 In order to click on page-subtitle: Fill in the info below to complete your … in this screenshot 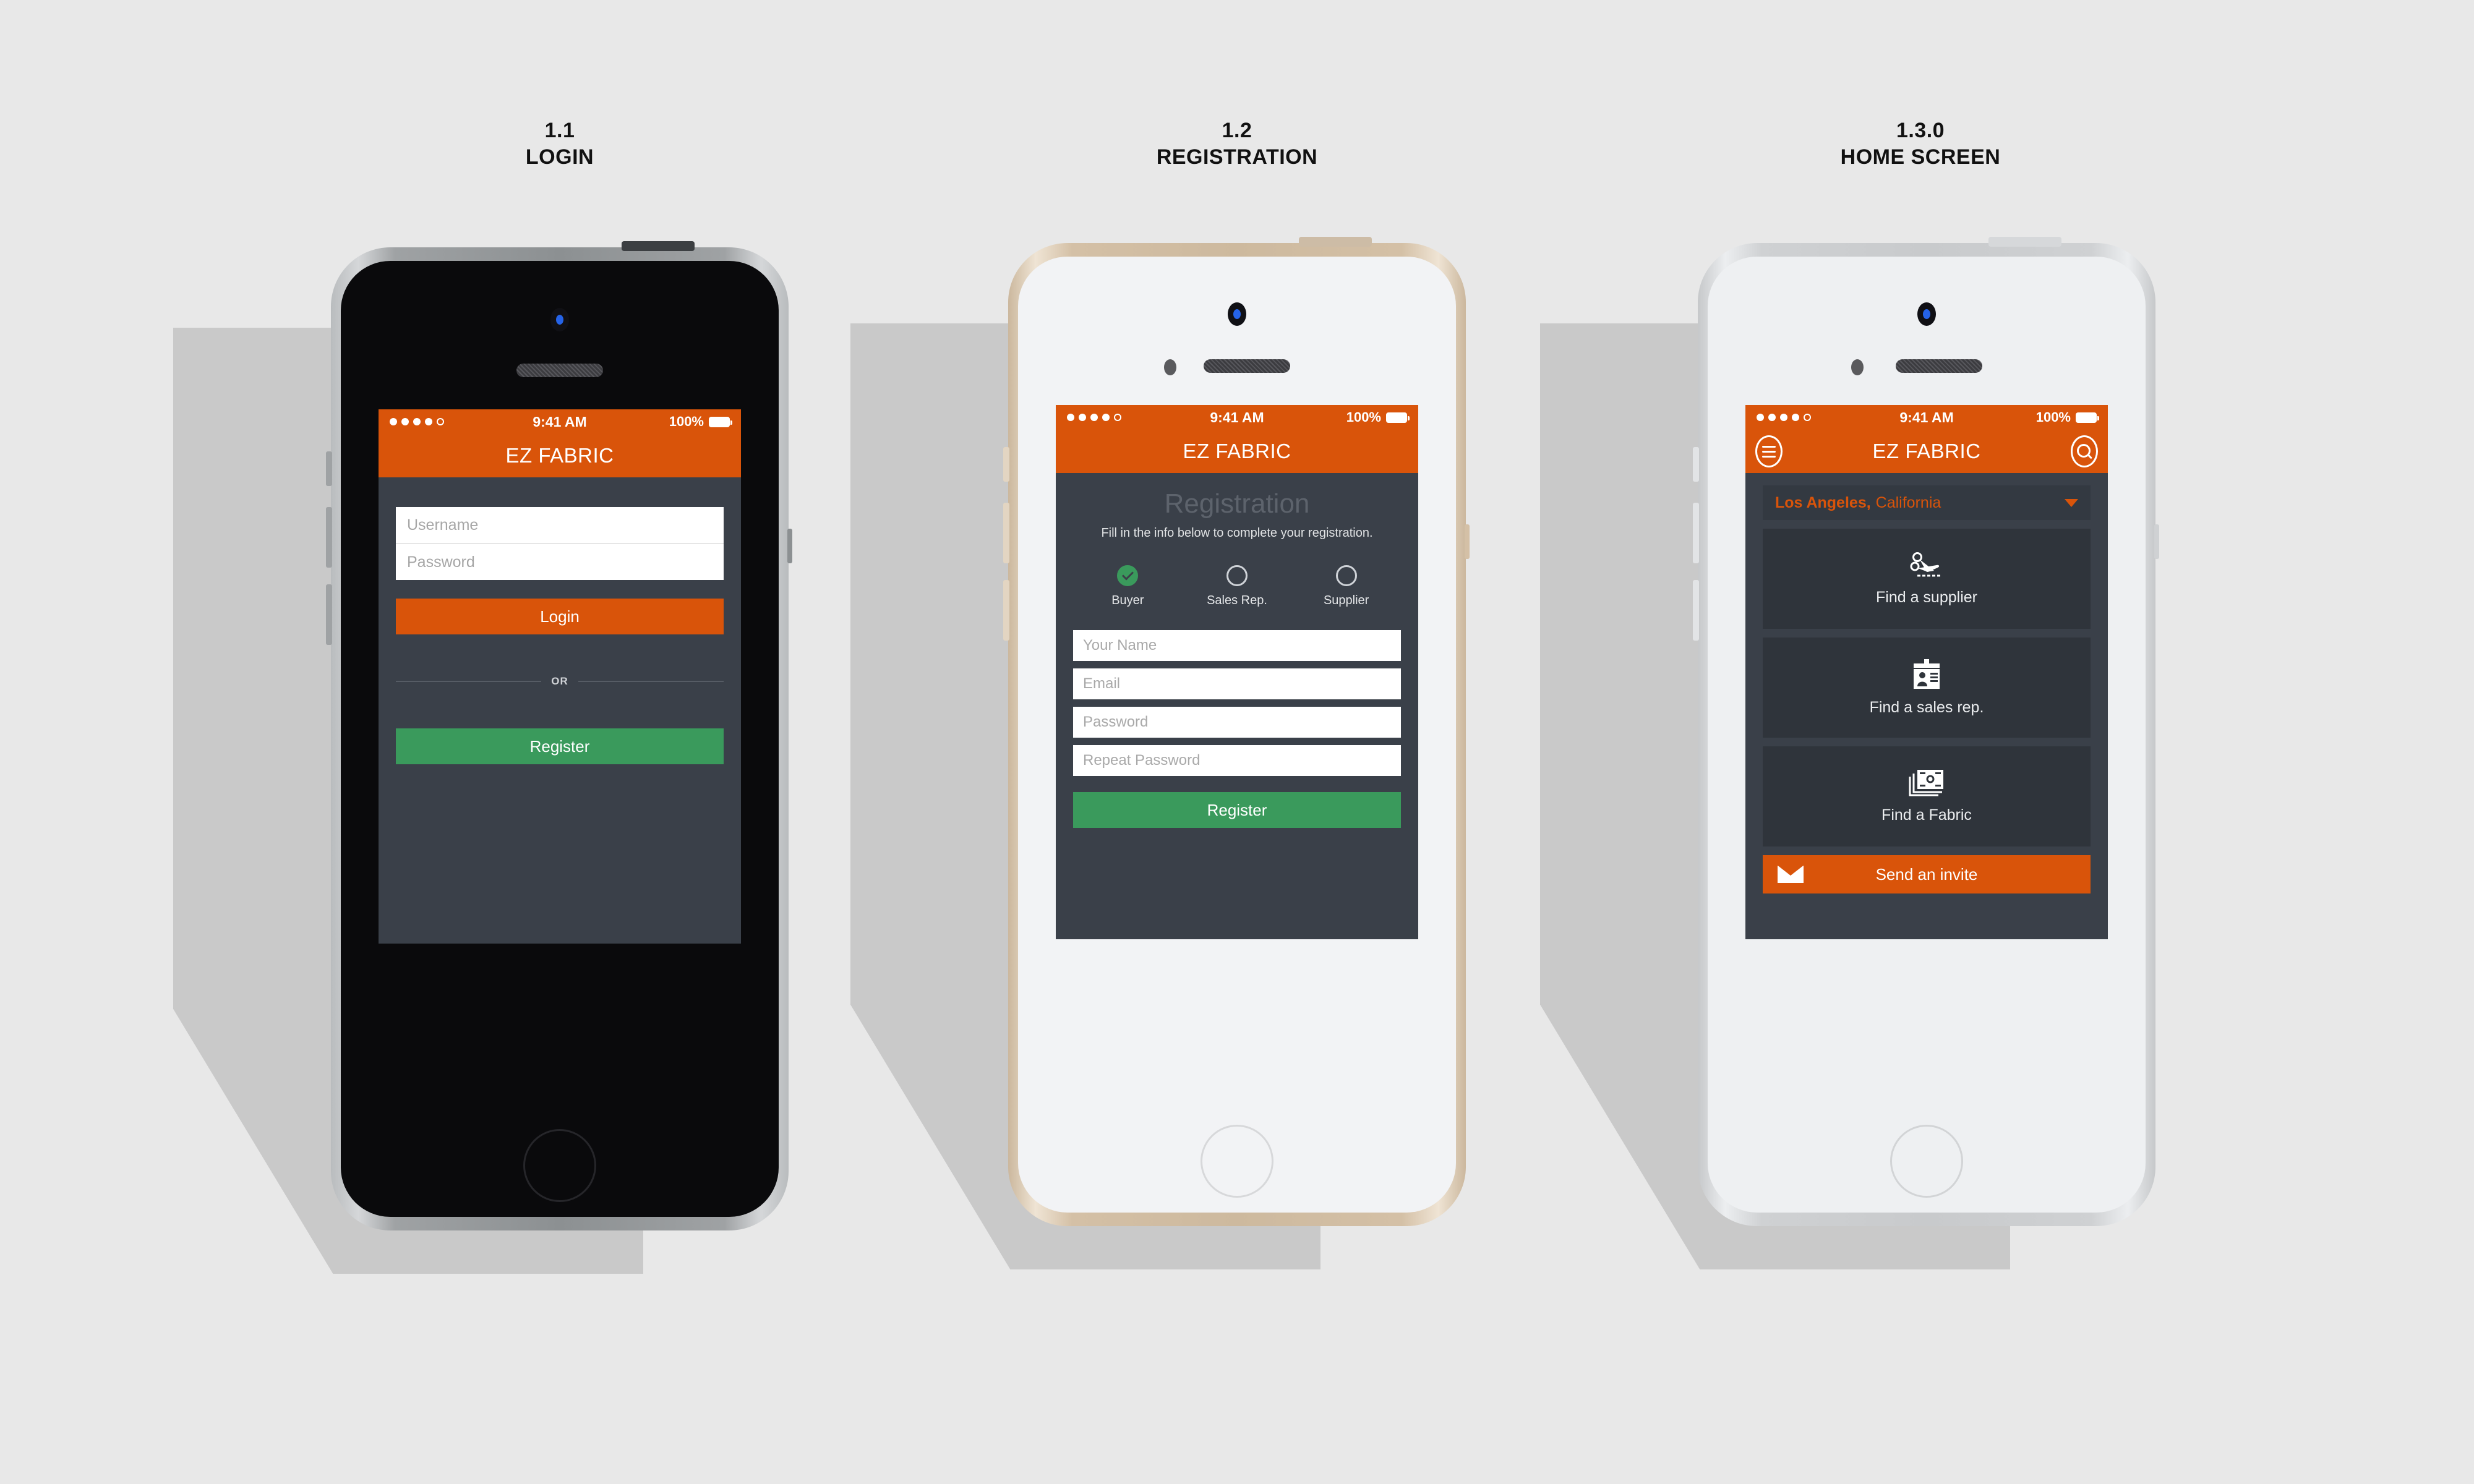, I will do `click(1237, 533)`.